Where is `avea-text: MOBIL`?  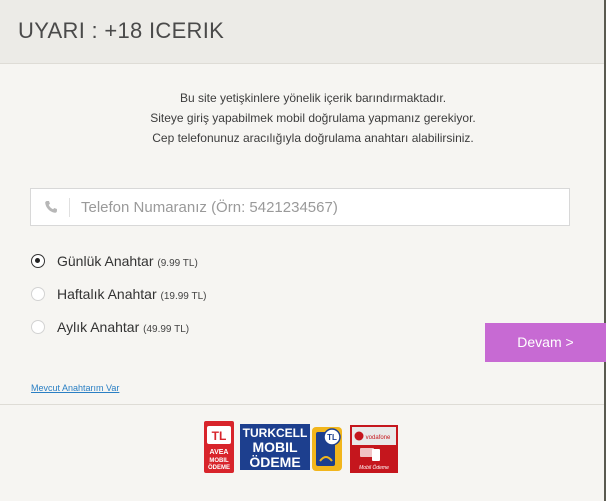
avea-text: MOBIL is located at coordinates (219, 461).